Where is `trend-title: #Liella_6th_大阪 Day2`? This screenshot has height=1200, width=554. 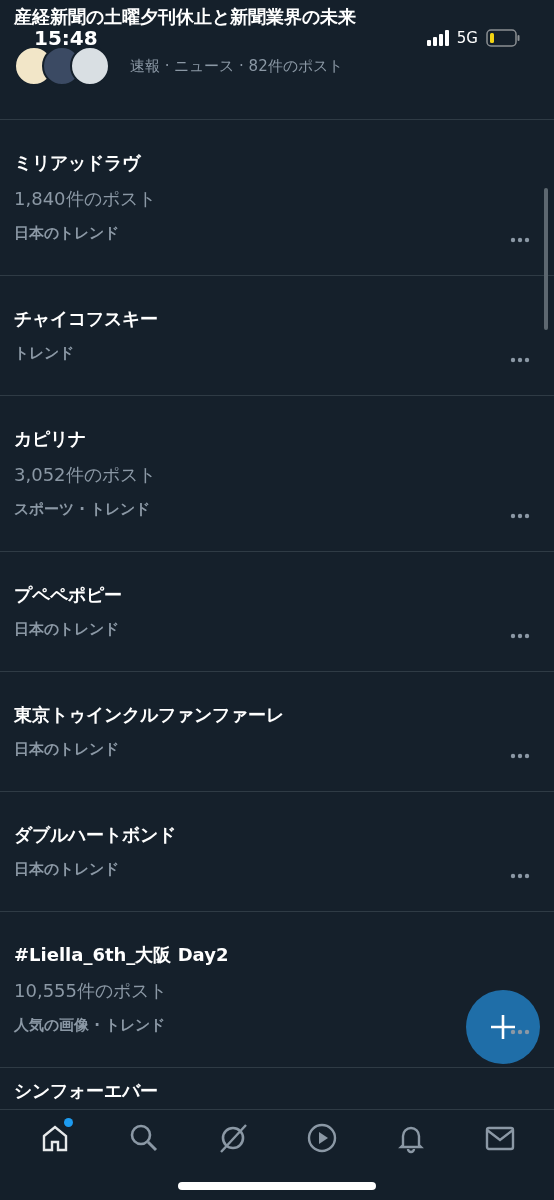
trend-title: #Liella_6th_大阪 Day2 is located at coordinates (121, 955).